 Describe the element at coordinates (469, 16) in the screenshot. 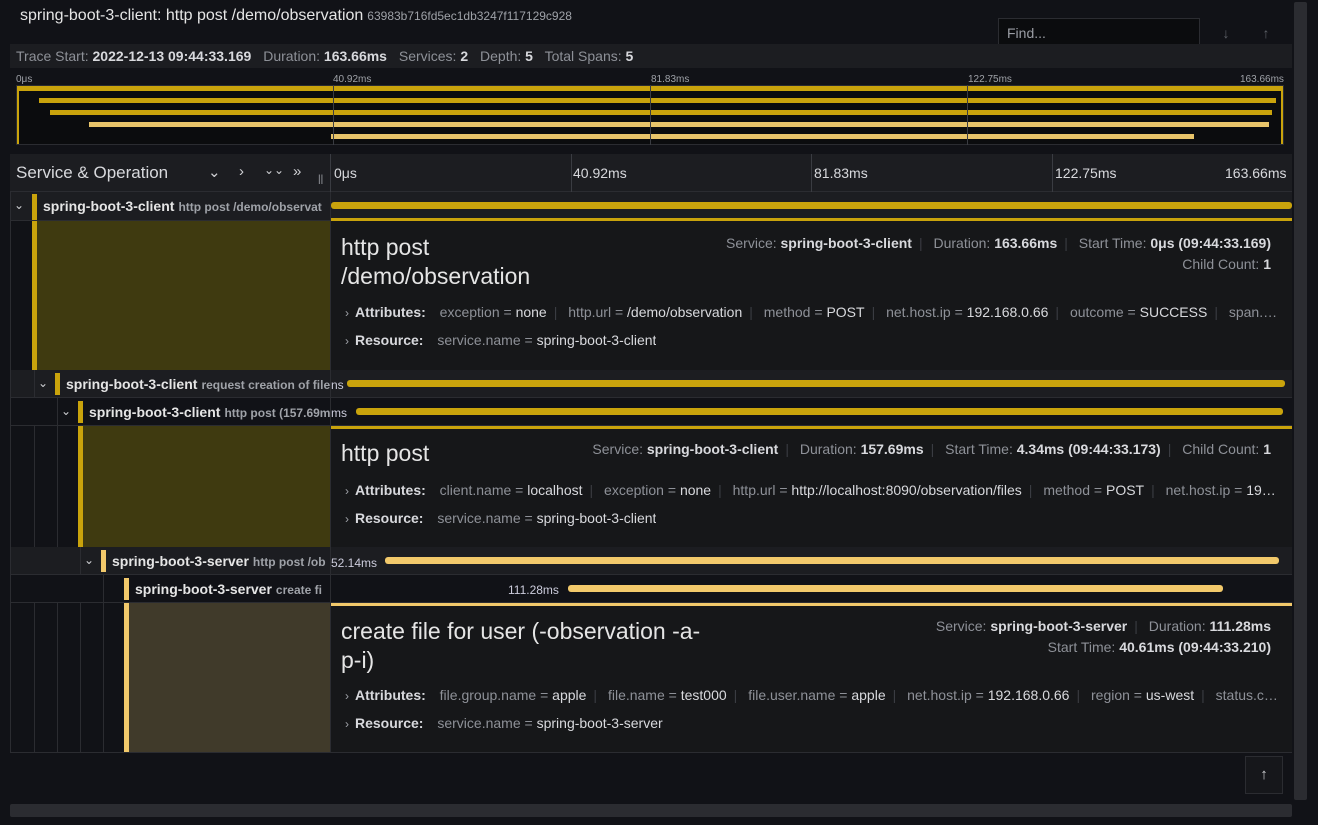

I see `trace-id: 63983b716fd5ec1db3247f117129c928` at that location.